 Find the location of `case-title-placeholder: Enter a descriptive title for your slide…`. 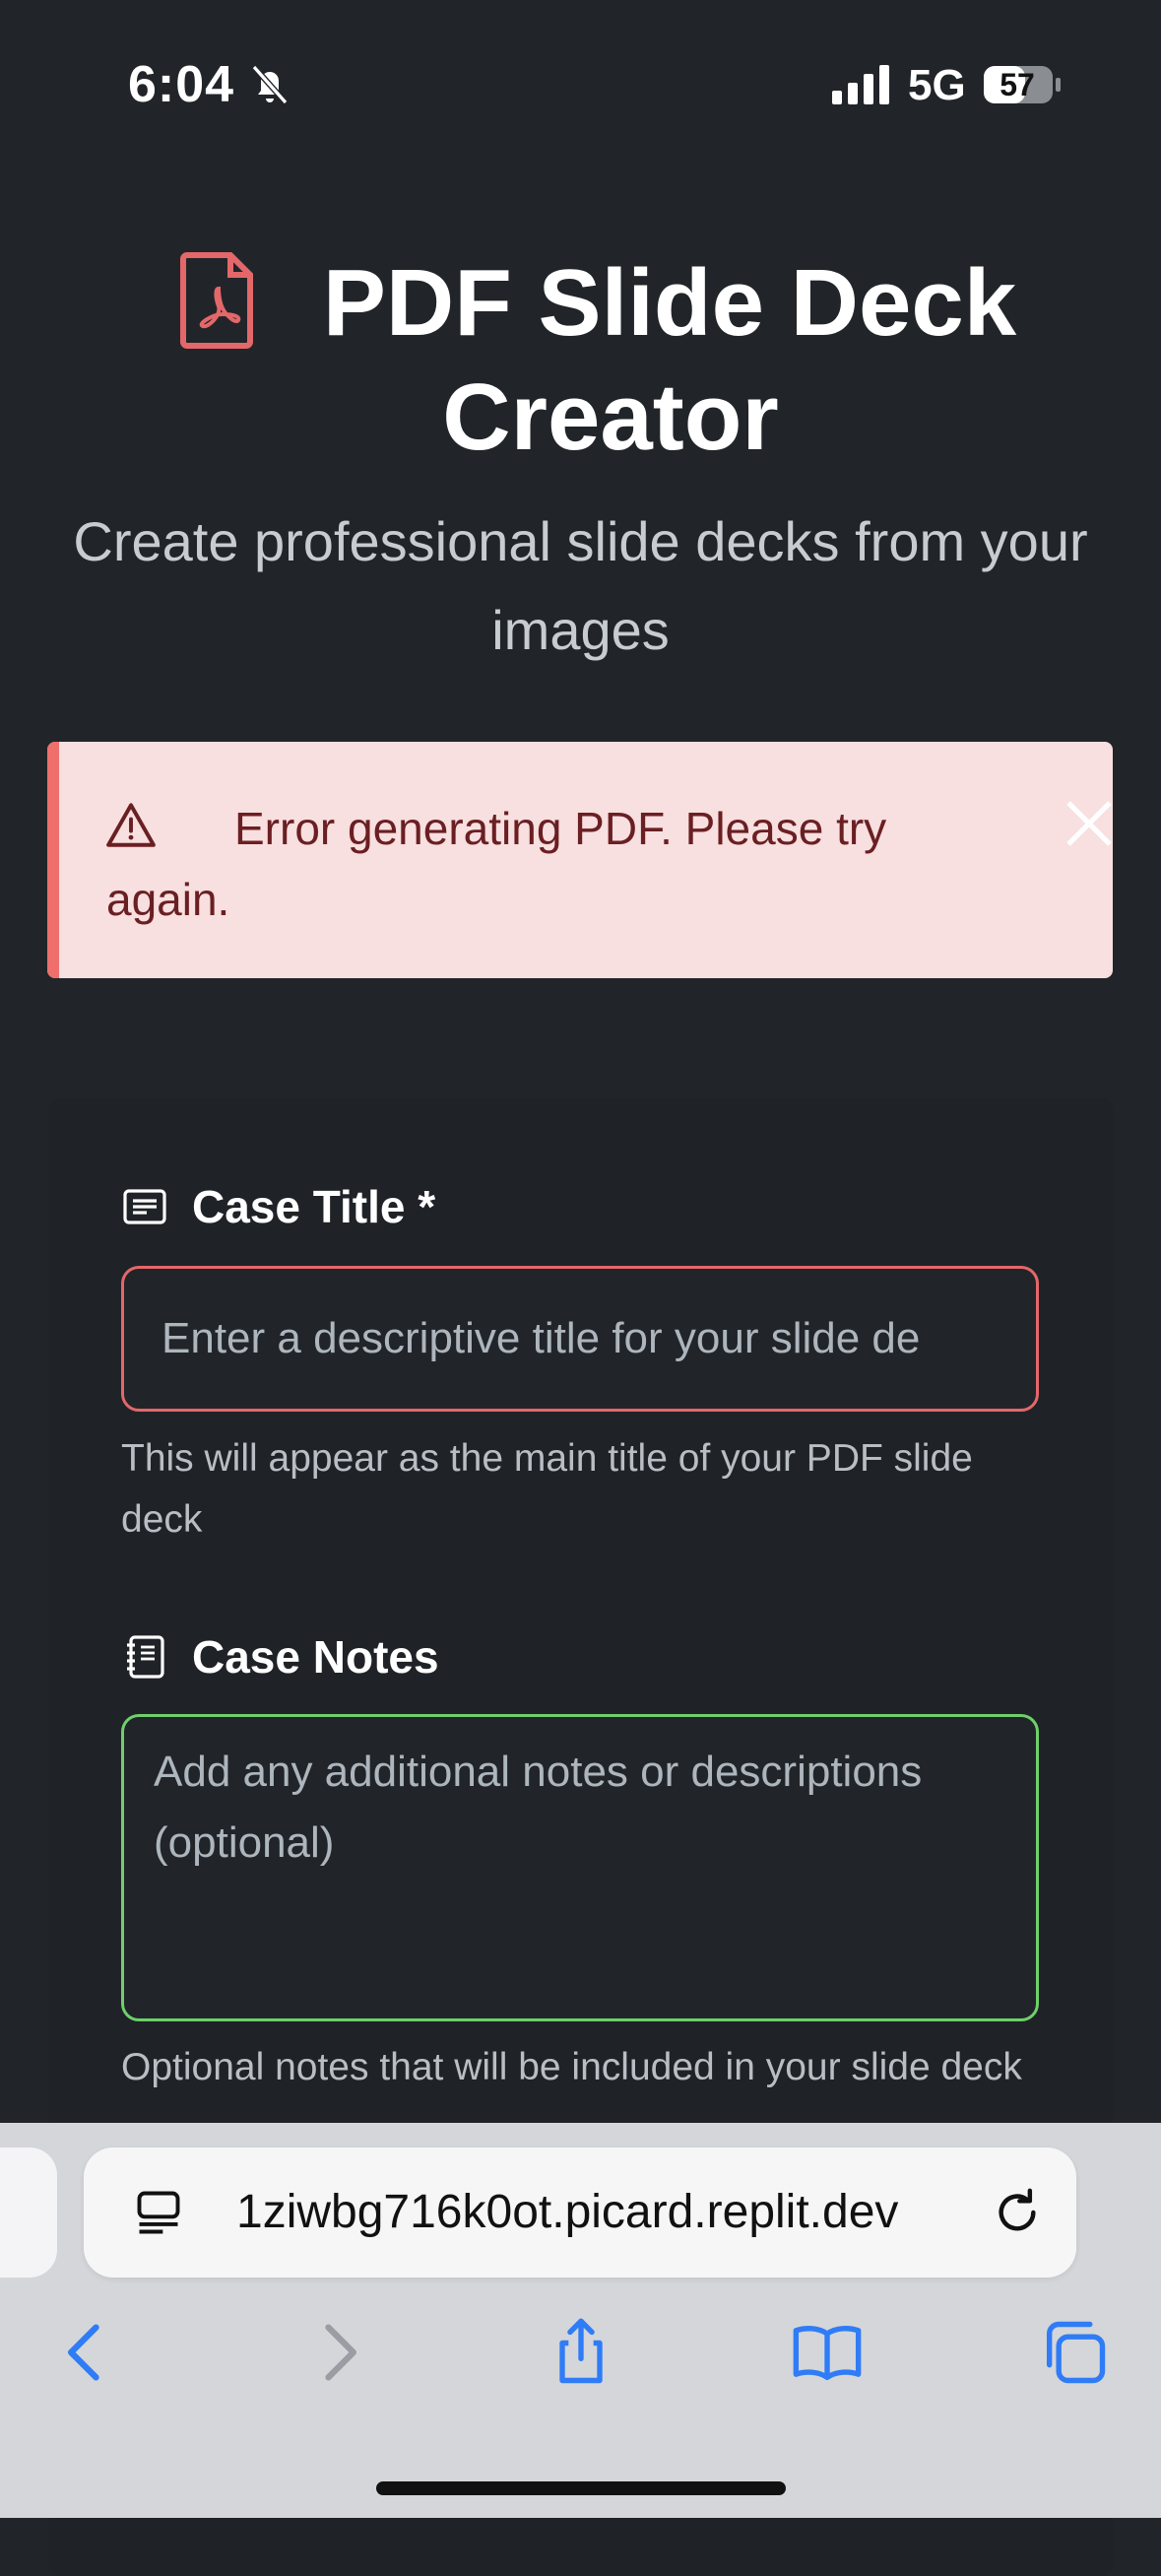

case-title-placeholder: Enter a descriptive title for your slide… is located at coordinates (541, 1338).